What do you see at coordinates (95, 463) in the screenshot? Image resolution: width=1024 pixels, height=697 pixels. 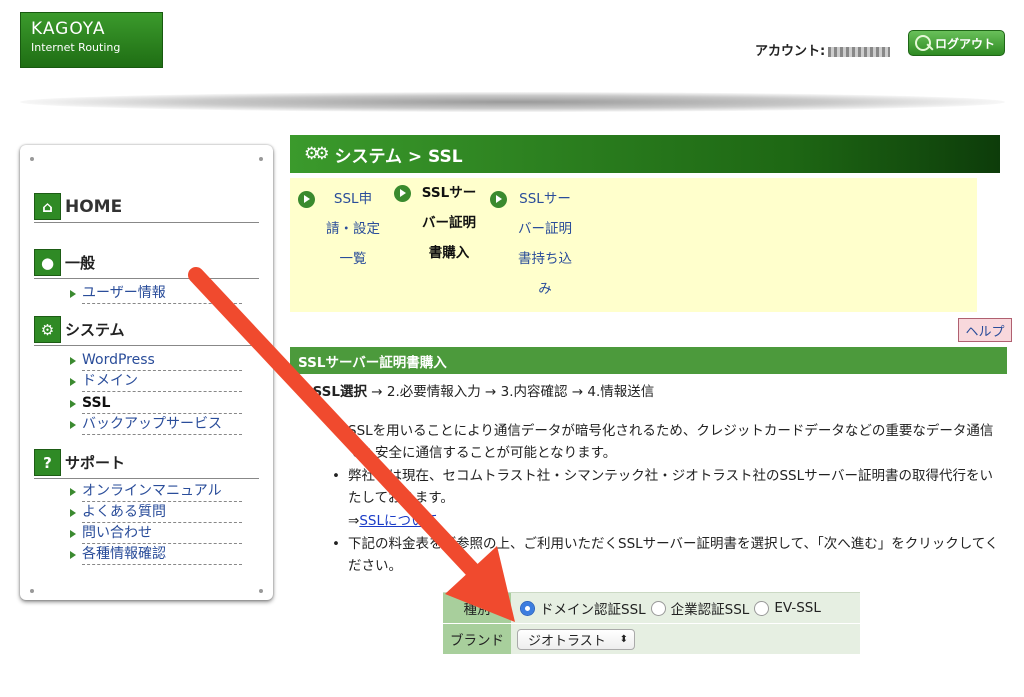 I see `sidebar-support-label: サポート` at bounding box center [95, 463].